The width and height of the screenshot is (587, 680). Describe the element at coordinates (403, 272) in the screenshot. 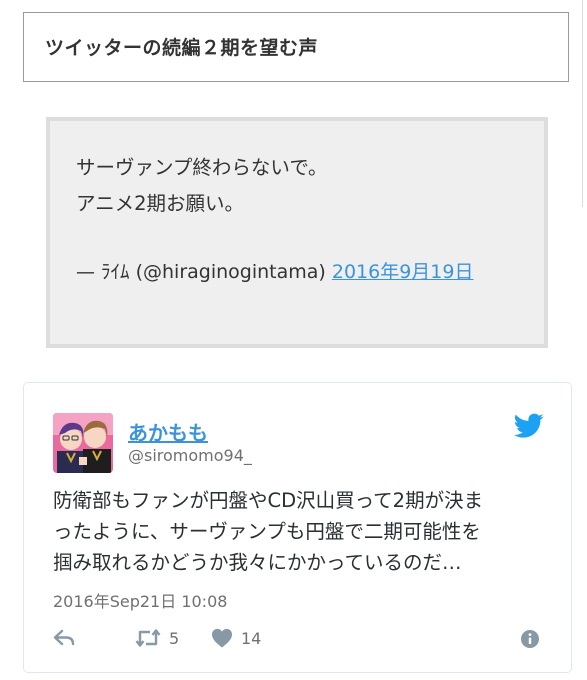

I see `quote-date-link: 2016年9月19日` at that location.